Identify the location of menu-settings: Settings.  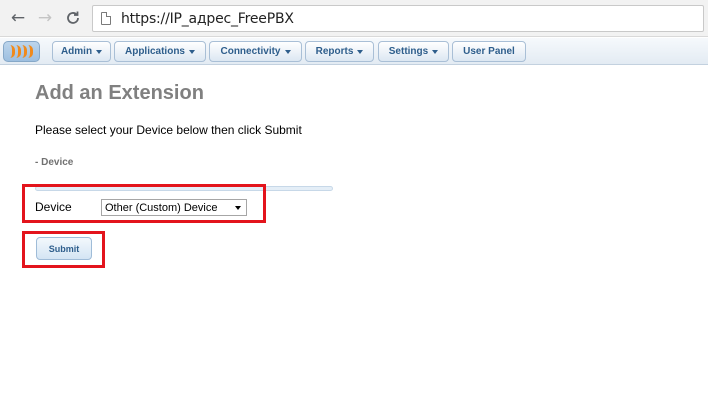
(413, 51).